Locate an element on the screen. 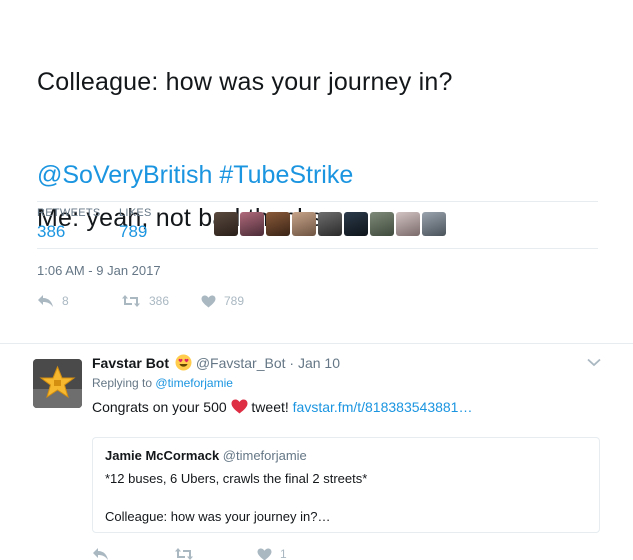  hashtag-link: #TubeStrike is located at coordinates (286, 175).